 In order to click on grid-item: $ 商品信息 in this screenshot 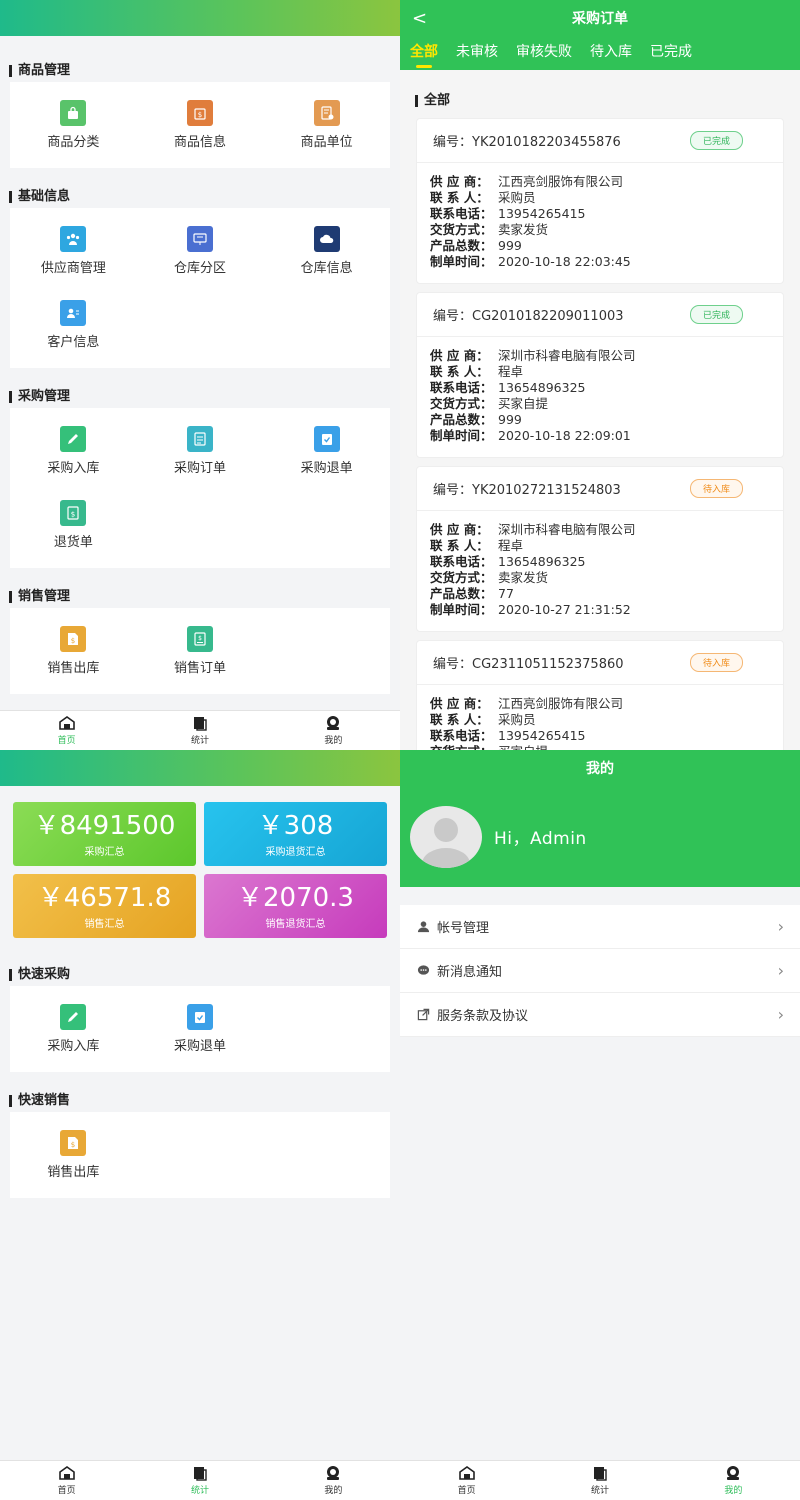, I will do `click(200, 125)`.